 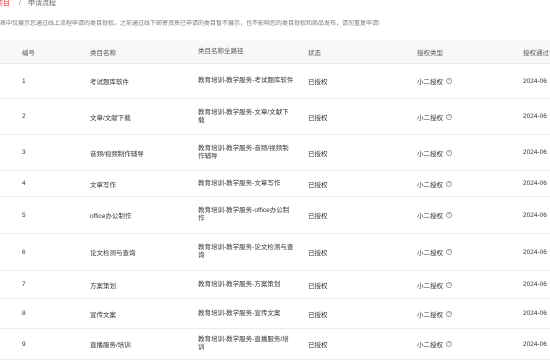 What do you see at coordinates (24, 81) in the screenshot?
I see `cell-index: 1` at bounding box center [24, 81].